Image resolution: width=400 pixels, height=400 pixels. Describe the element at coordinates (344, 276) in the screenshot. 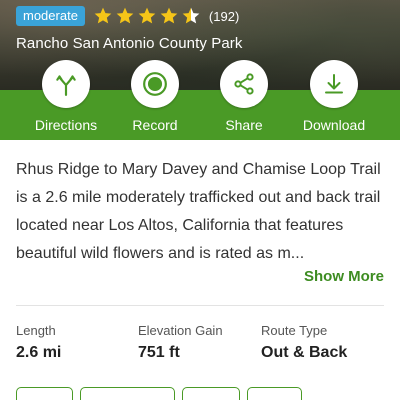

I see `show-more-link: Show More` at that location.